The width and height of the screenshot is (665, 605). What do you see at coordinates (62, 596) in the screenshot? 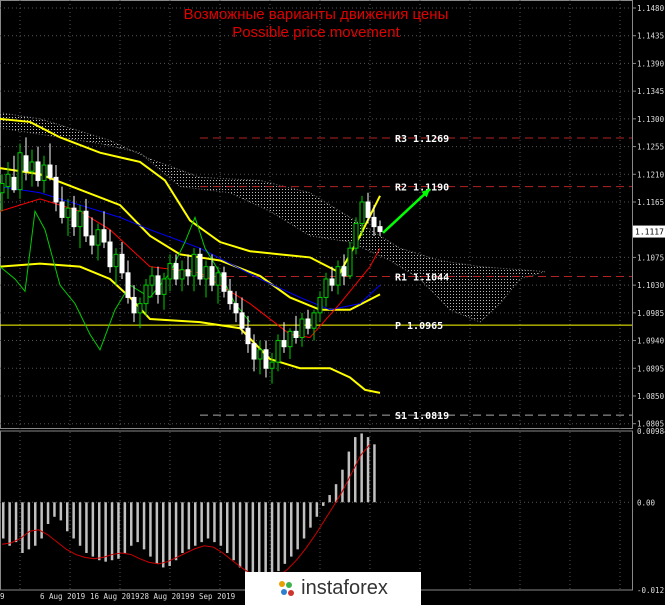
I see `x-tick-label: 6 Aug 2019` at bounding box center [62, 596].